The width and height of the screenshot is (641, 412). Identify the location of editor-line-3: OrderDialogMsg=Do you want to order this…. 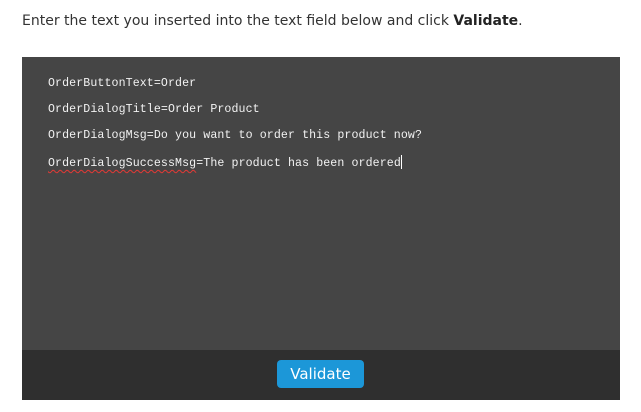
(235, 135).